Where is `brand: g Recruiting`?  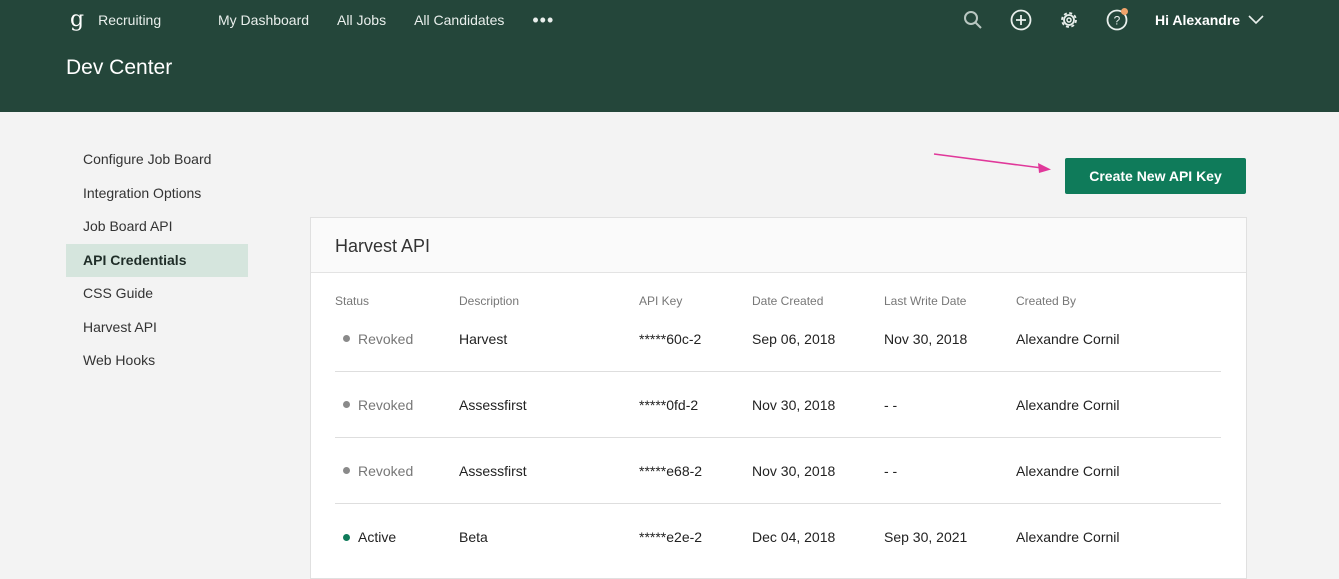
brand: g Recruiting is located at coordinates (113, 20).